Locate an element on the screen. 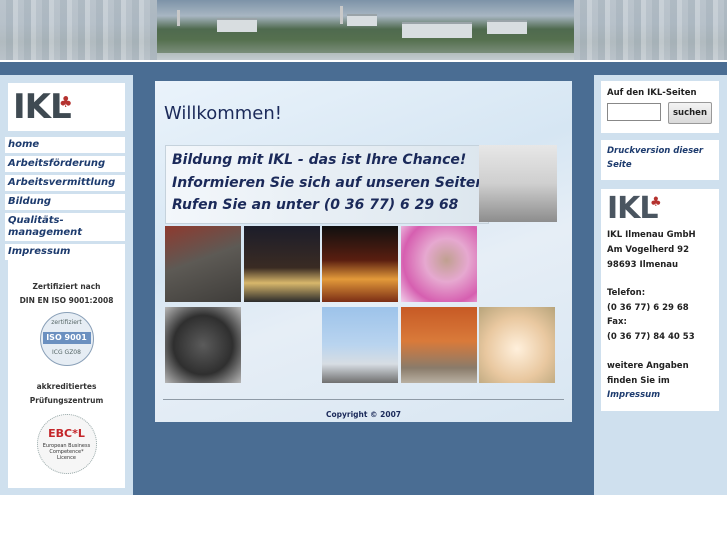 The width and height of the screenshot is (727, 545). nav-bildung: Bildung is located at coordinates (65, 202).